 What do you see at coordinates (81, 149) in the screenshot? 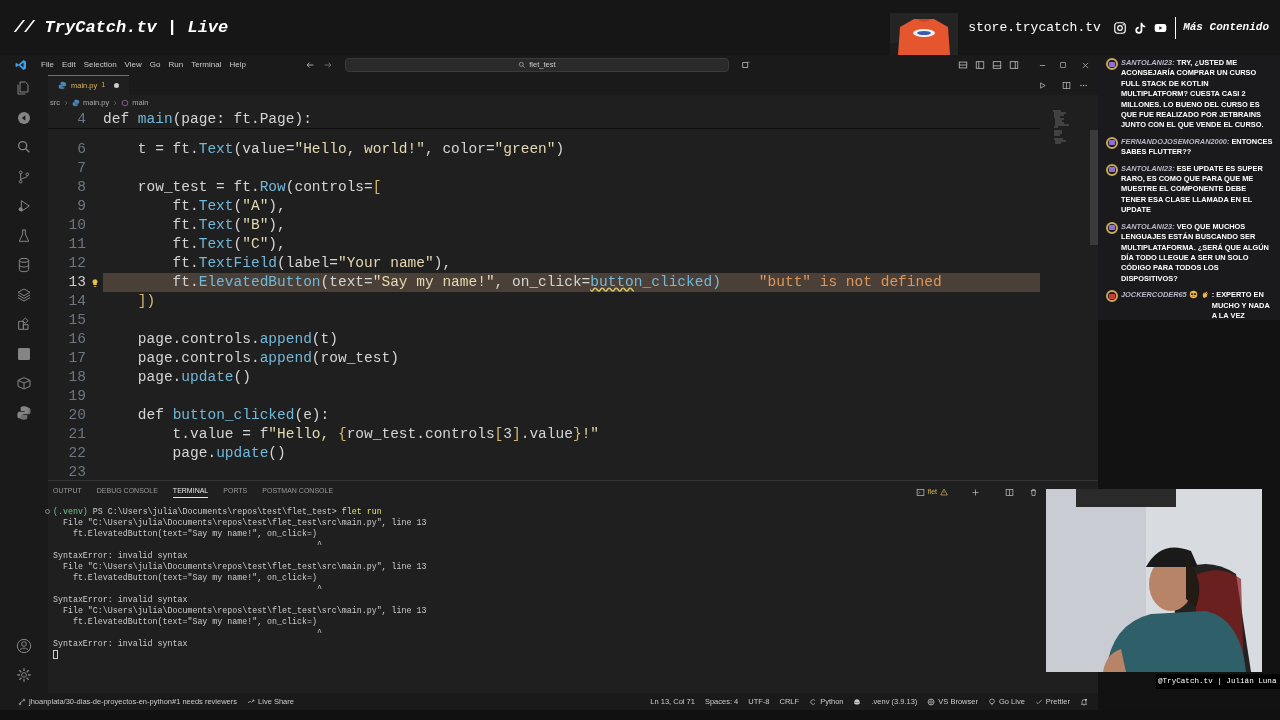
I see `line-number: 6` at bounding box center [81, 149].